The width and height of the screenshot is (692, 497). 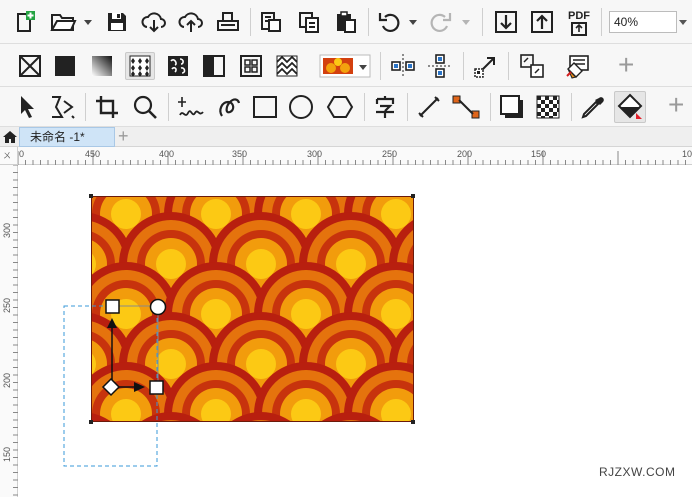 What do you see at coordinates (390, 22) in the screenshot?
I see `undo-icon` at bounding box center [390, 22].